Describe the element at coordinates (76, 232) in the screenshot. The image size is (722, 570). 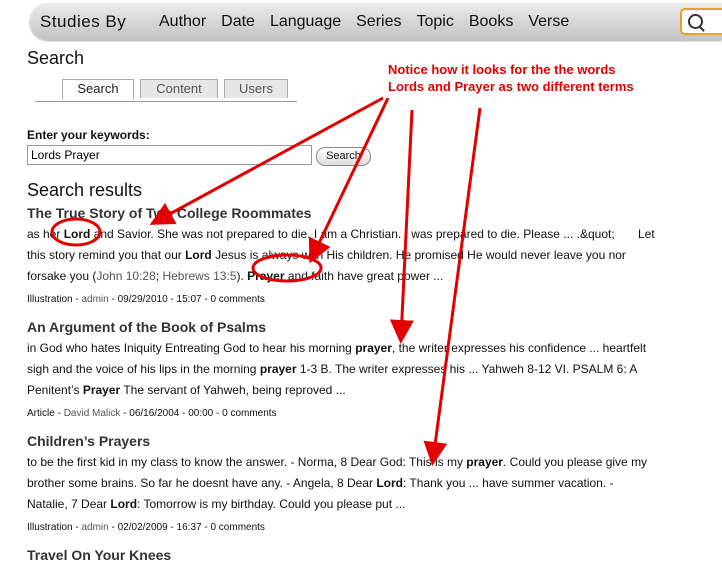
I see `highlight-circle-lord` at that location.